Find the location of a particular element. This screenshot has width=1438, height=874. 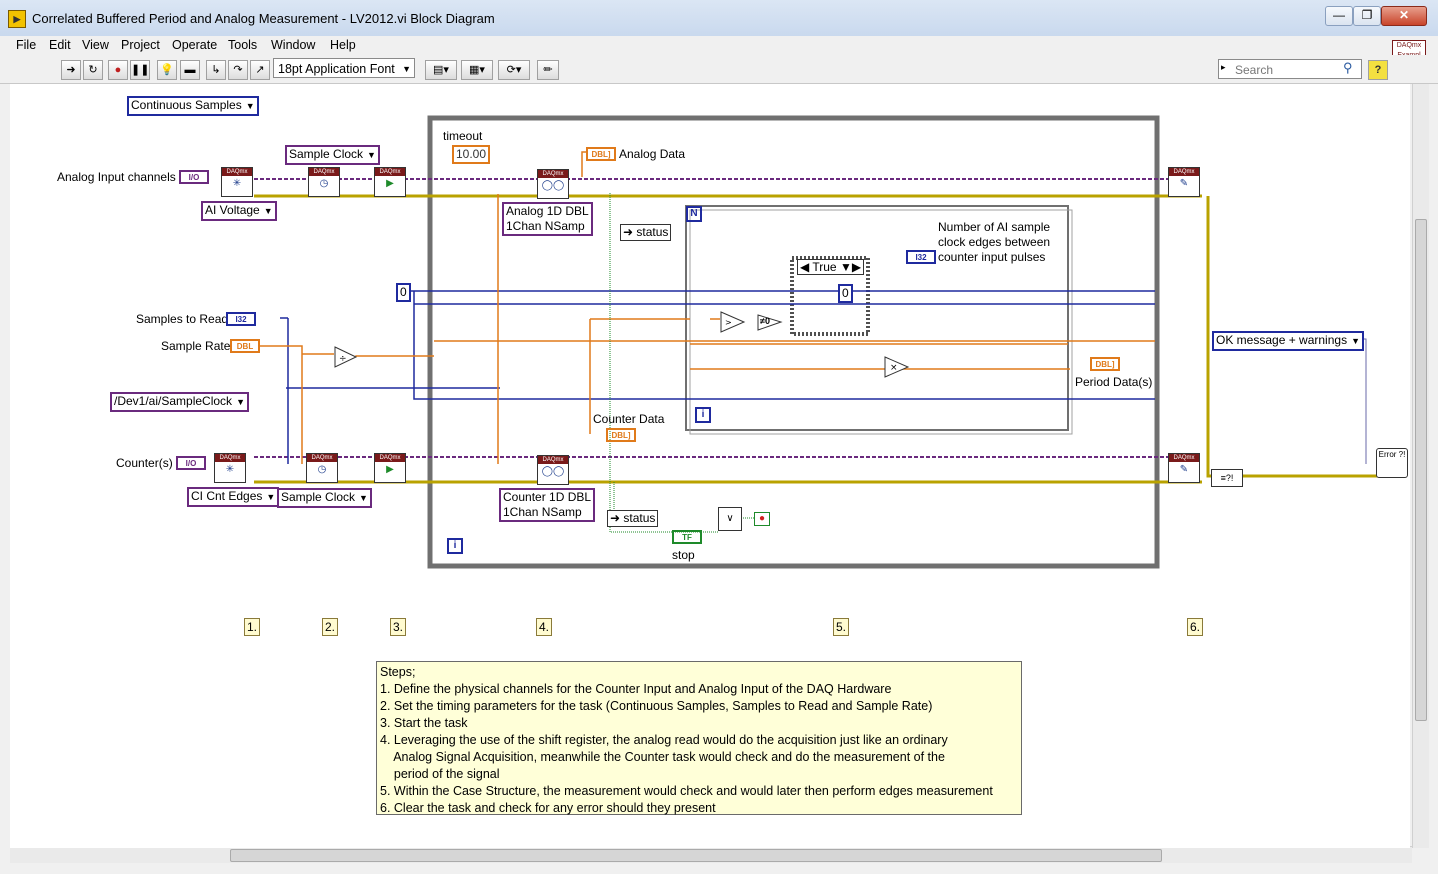

menu-view: View is located at coordinates (95, 45).